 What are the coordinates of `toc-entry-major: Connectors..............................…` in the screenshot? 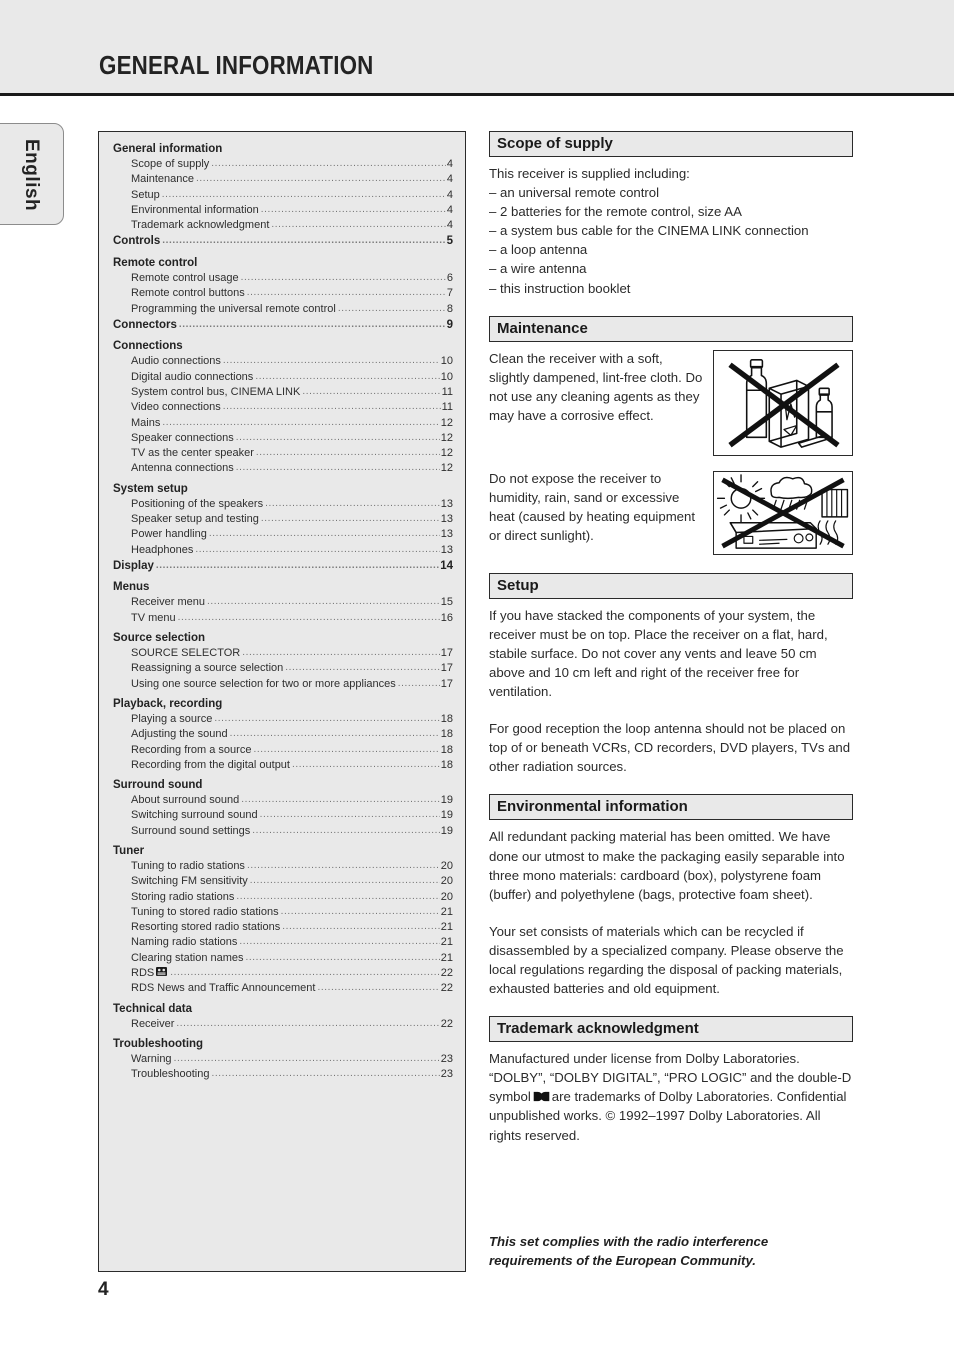 It's located at (283, 326).